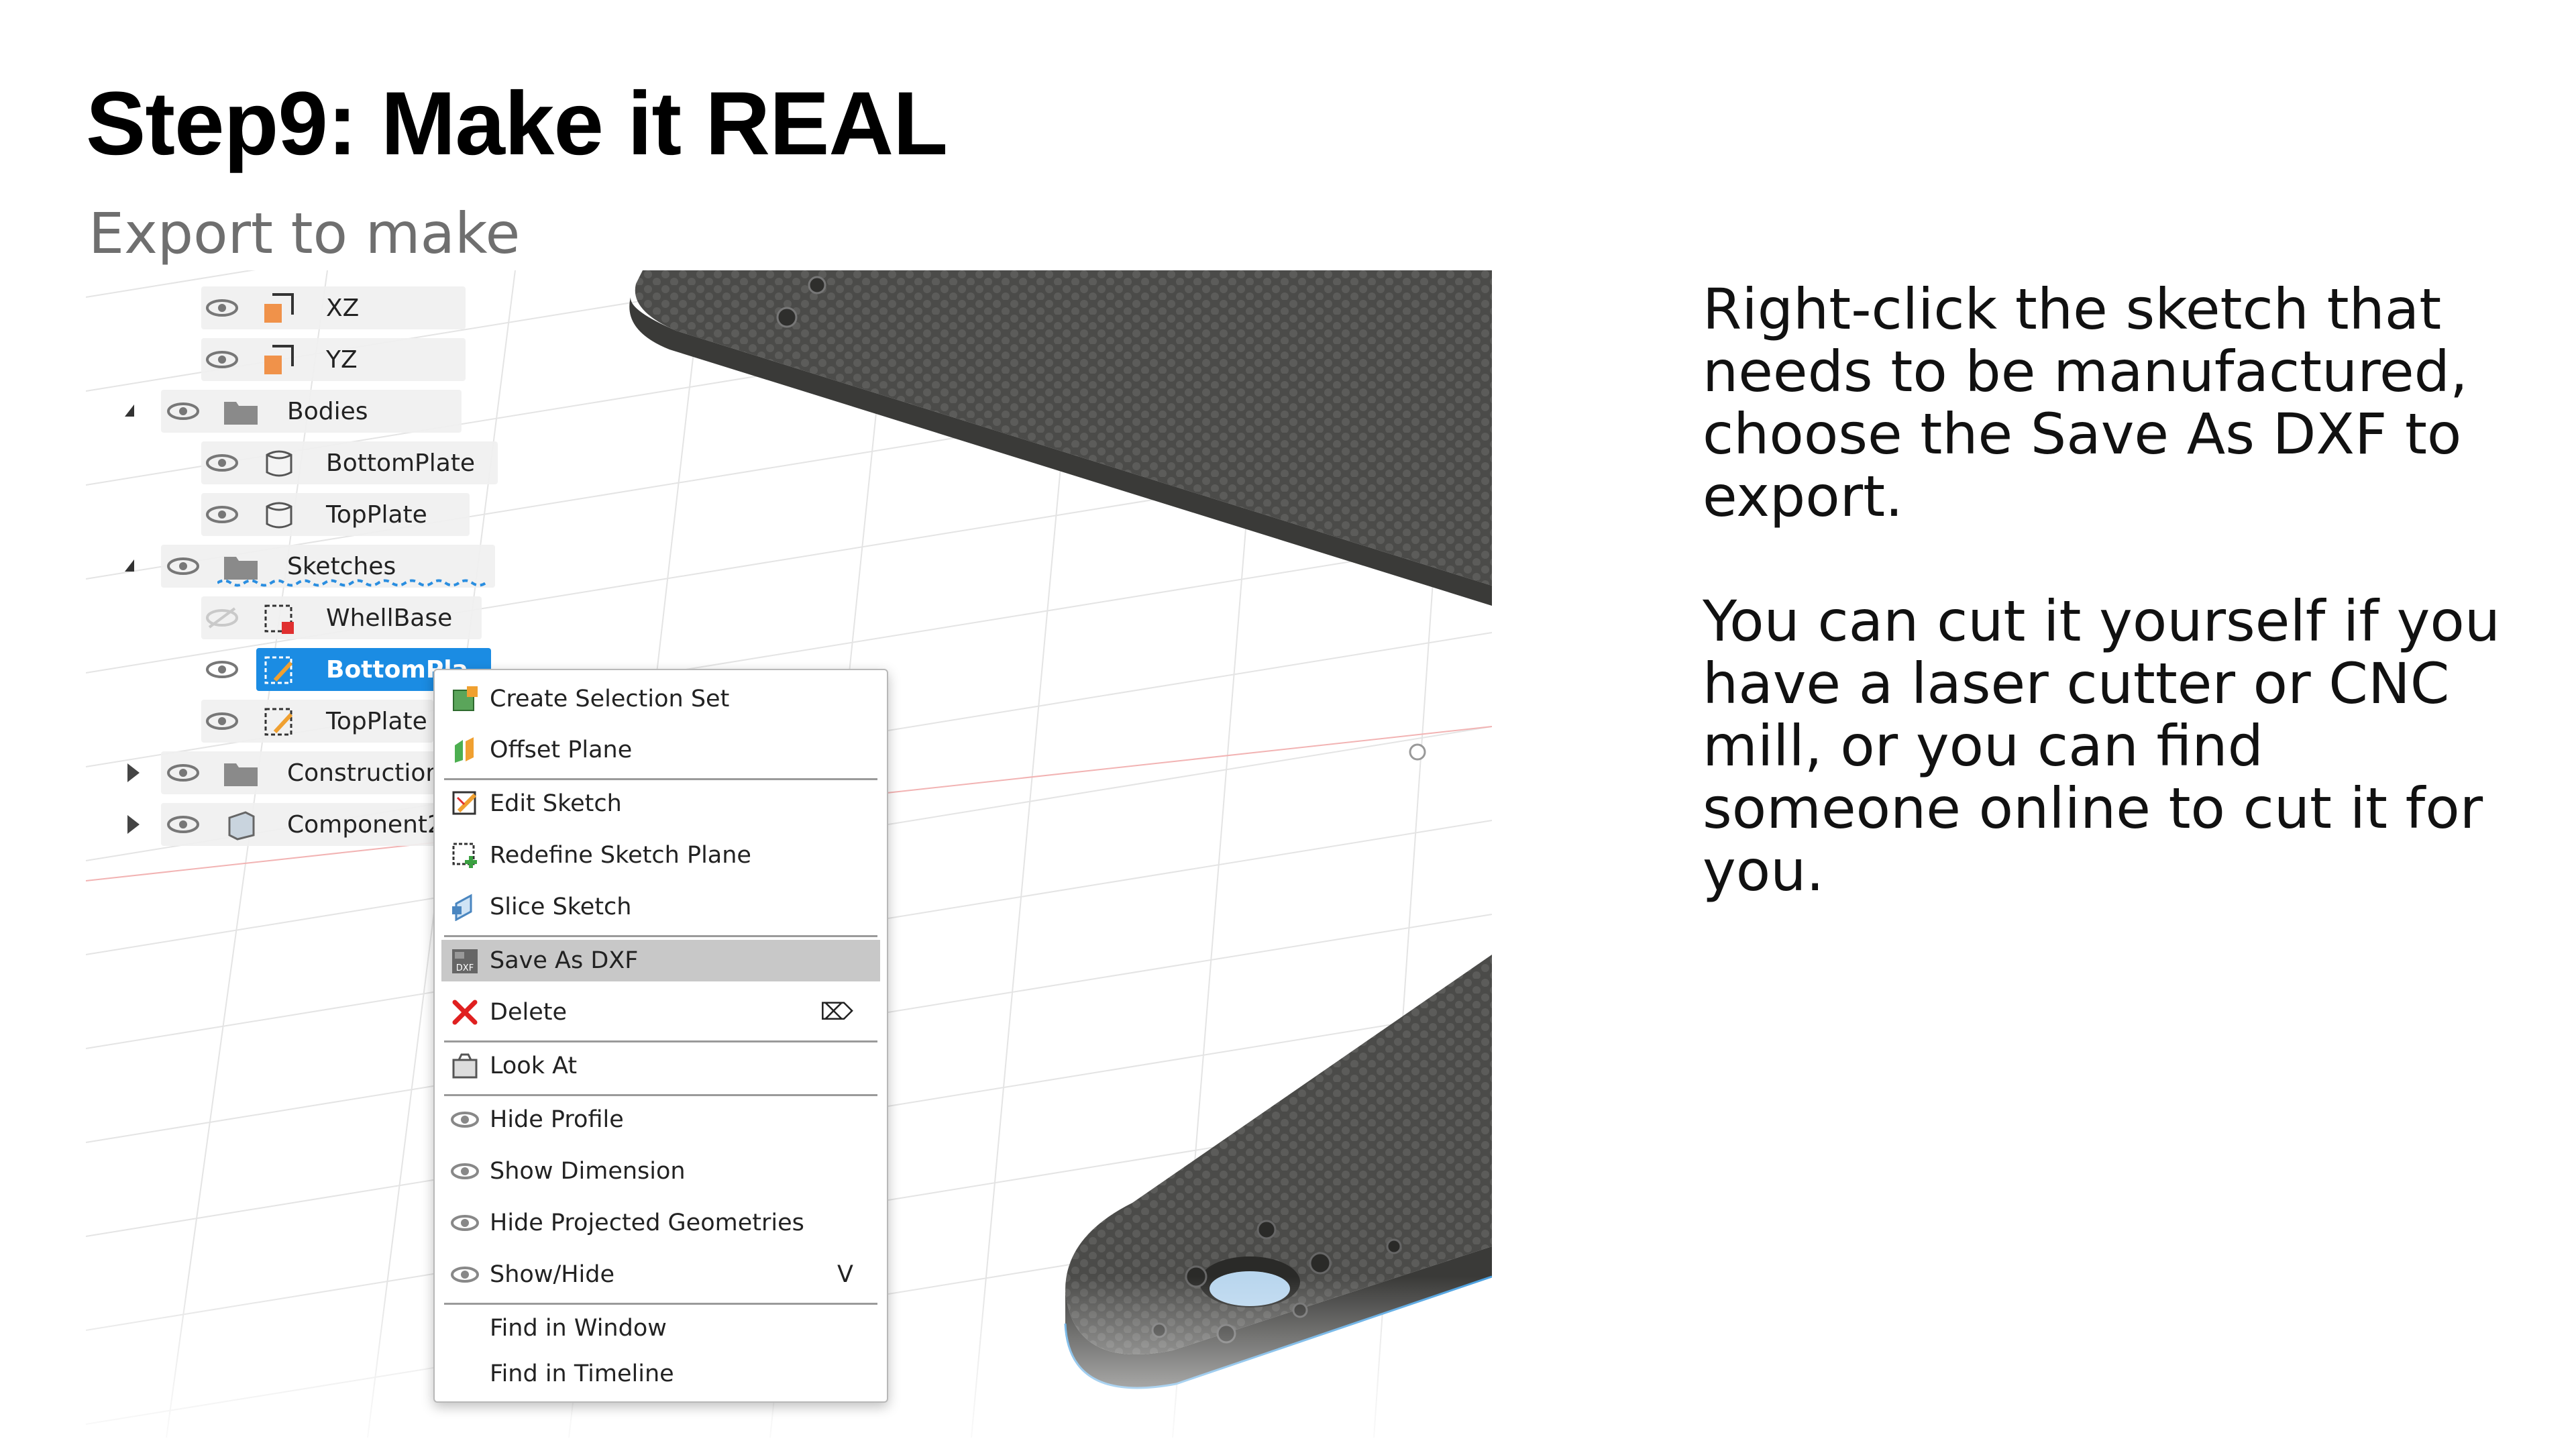 The width and height of the screenshot is (2576, 1449). What do you see at coordinates (660, 1274) in the screenshot?
I see `menu-item-show-hide: Show/Hide V` at bounding box center [660, 1274].